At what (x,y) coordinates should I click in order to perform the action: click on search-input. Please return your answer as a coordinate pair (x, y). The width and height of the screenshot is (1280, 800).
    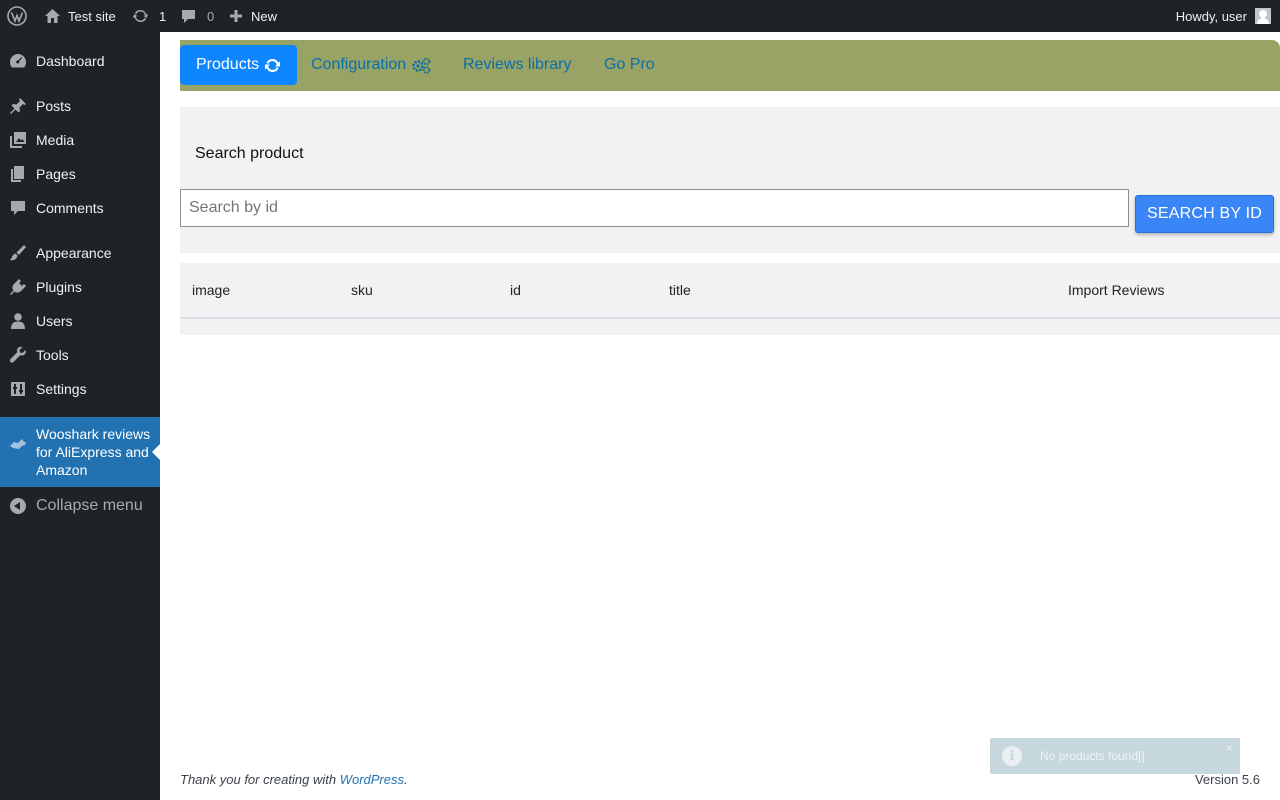
    Looking at the image, I should click on (654, 208).